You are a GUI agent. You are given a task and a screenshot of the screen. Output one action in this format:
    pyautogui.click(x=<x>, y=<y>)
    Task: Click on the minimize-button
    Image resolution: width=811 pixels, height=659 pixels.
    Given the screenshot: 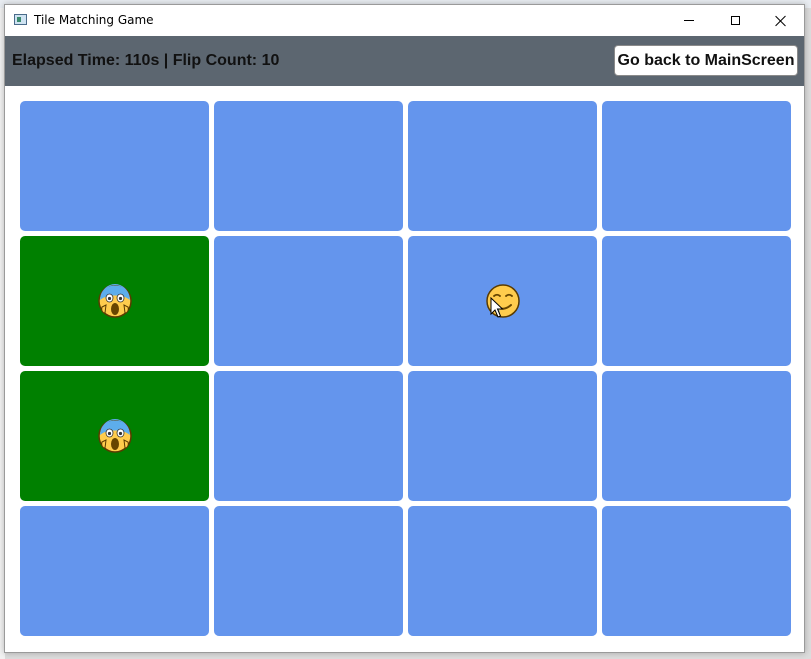 What is the action you would take?
    pyautogui.click(x=689, y=20)
    